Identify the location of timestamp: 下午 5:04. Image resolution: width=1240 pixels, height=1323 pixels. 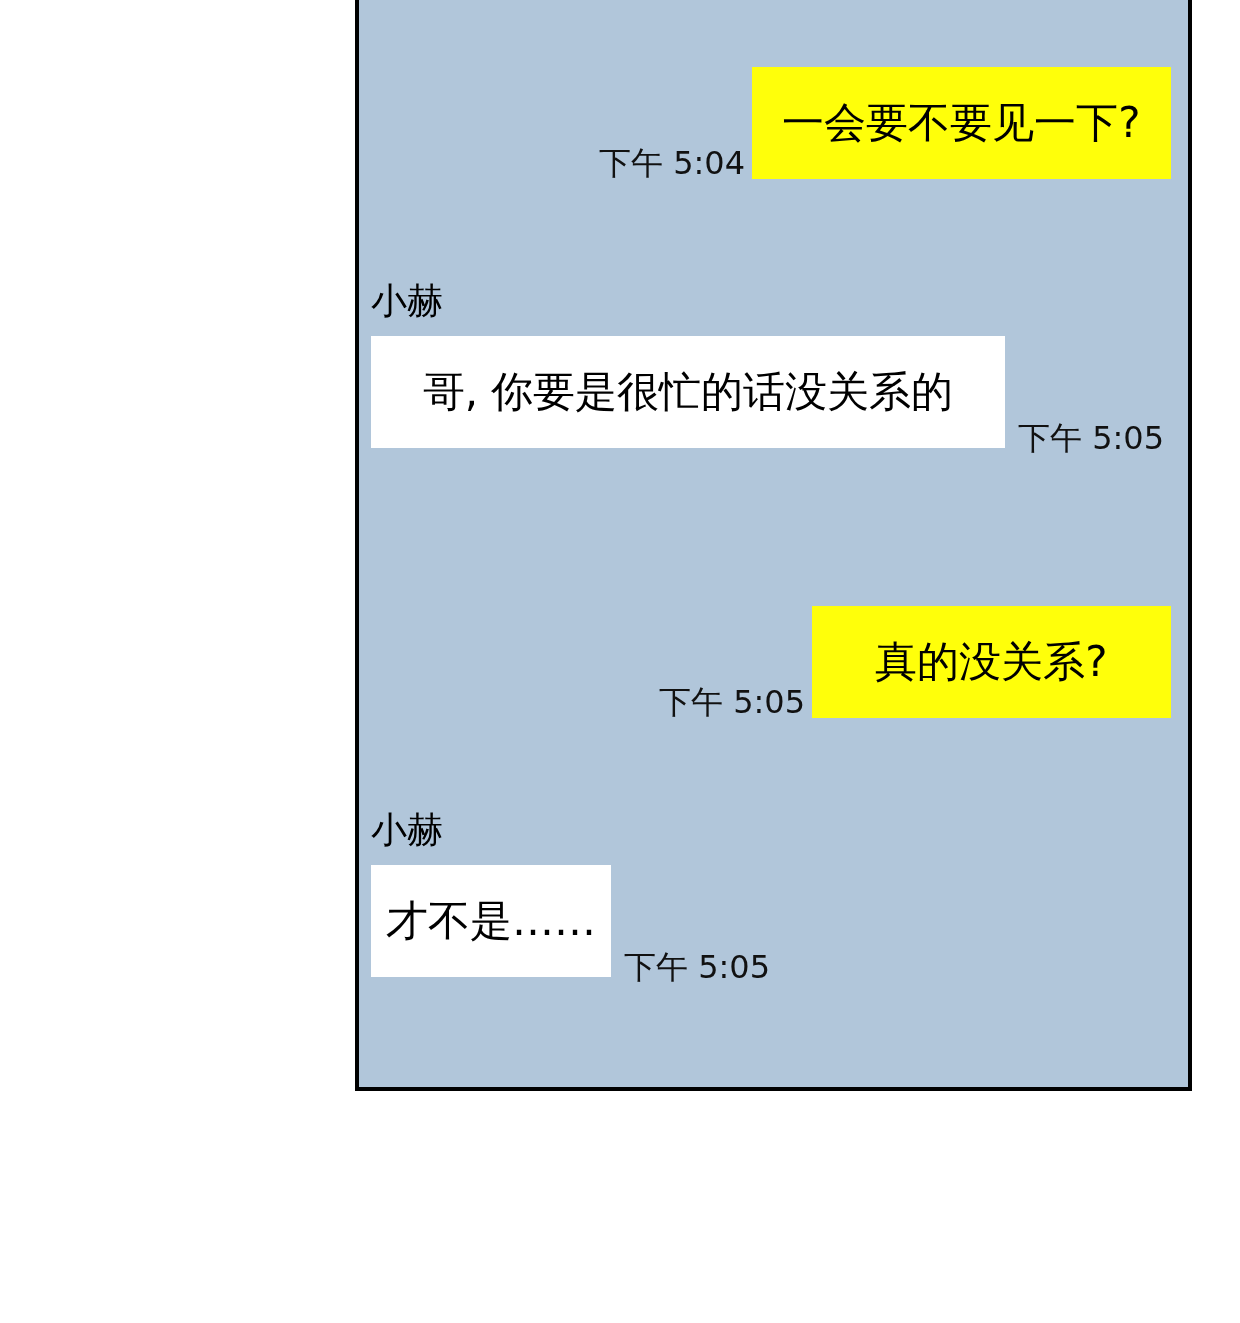
(671, 163).